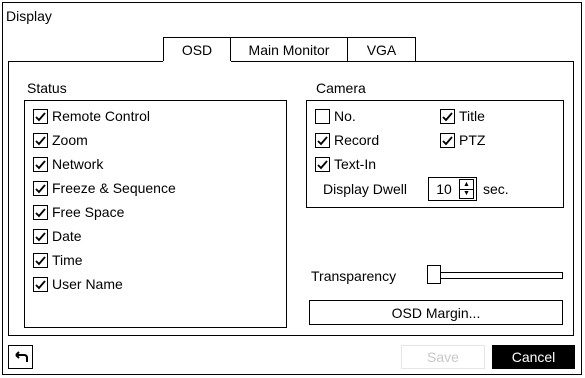 Image resolution: width=585 pixels, height=378 pixels. I want to click on camera-title: Title, so click(462, 116).